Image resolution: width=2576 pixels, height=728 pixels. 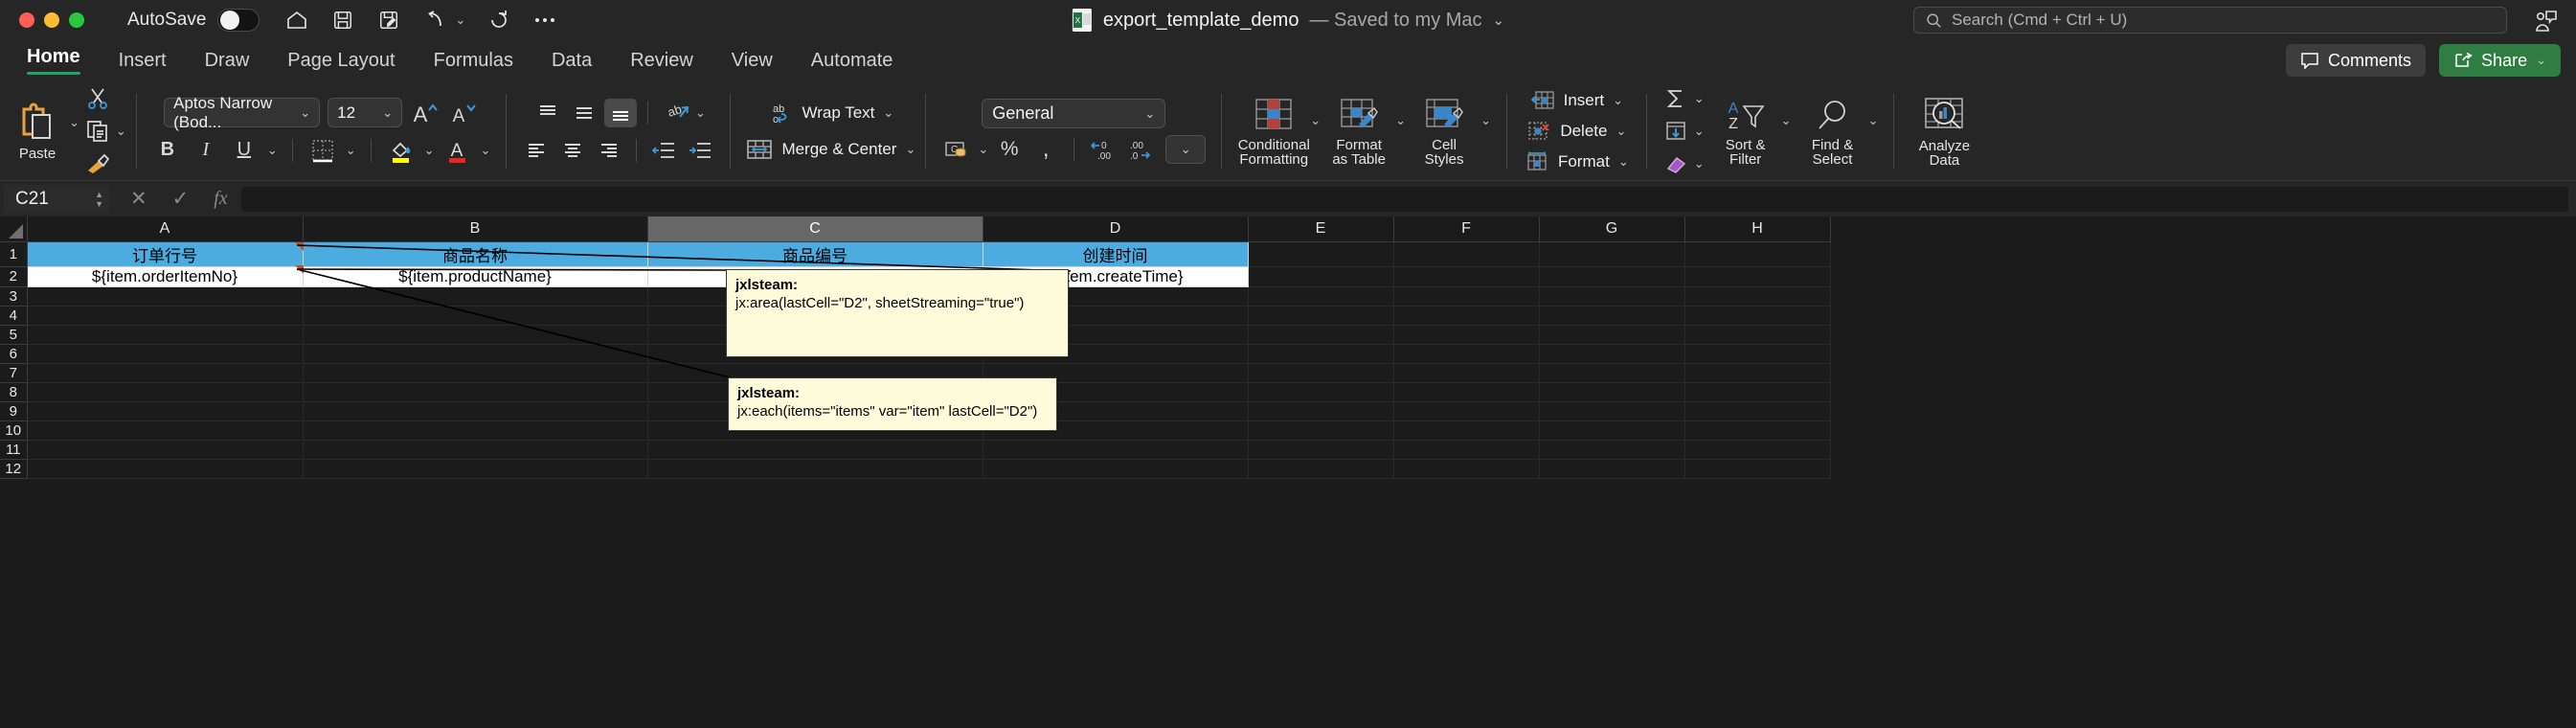 I want to click on cell-G4, so click(x=1612, y=316).